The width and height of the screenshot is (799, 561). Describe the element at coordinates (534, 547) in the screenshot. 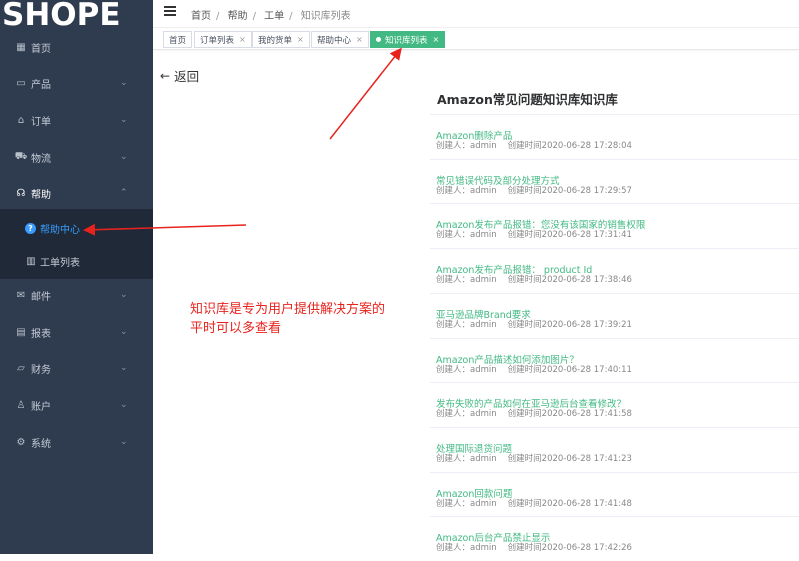

I see `article-meta: 创建人：admin 创建时间2020-06-28 17:42:26` at that location.